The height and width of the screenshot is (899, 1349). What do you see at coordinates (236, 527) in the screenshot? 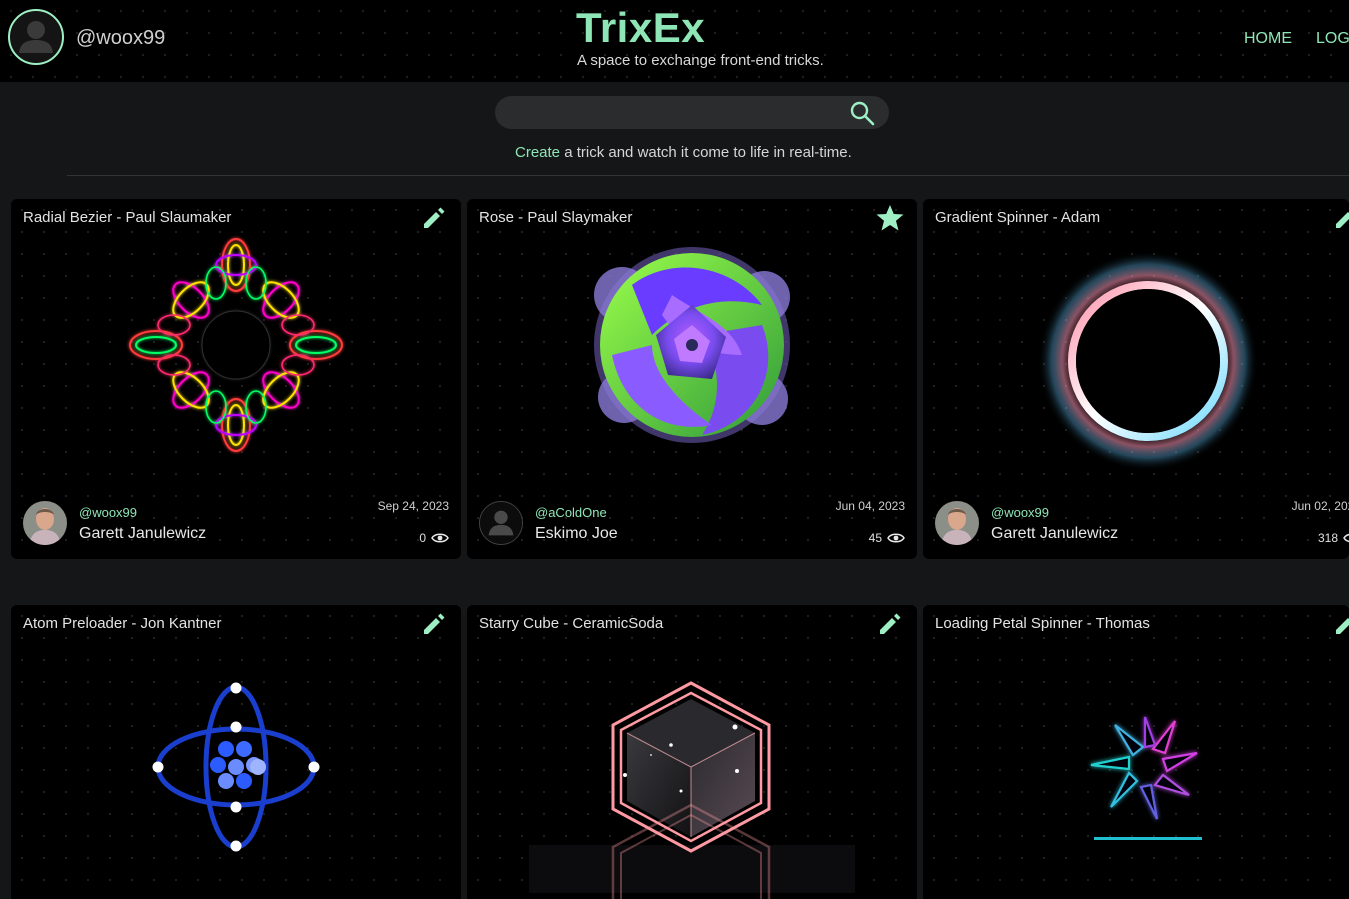
I see `card-footer: @woox99 Garett Janulewicz Sep 24, 2023 0` at bounding box center [236, 527].